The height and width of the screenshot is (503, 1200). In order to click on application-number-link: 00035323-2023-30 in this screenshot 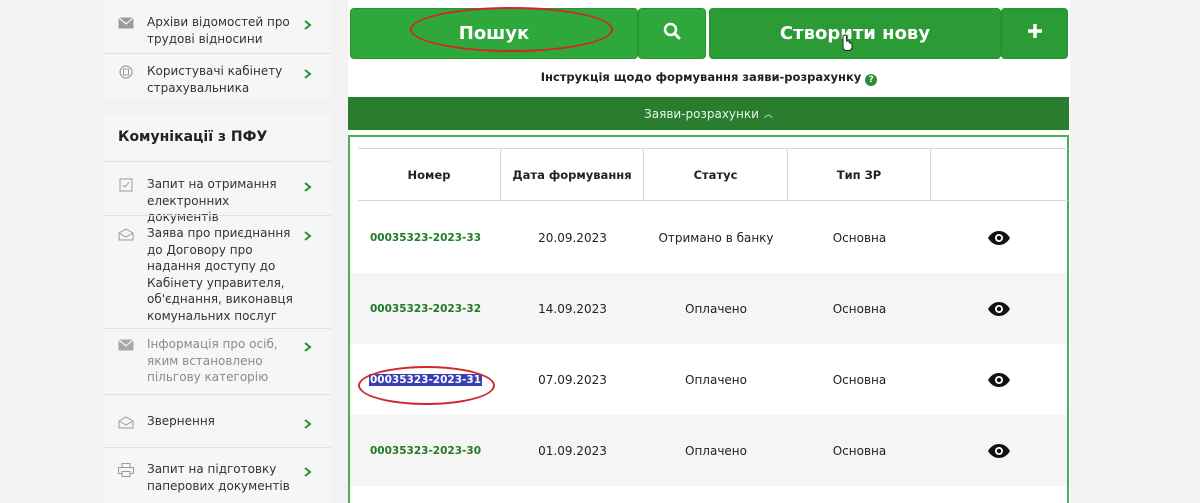, I will do `click(425, 450)`.